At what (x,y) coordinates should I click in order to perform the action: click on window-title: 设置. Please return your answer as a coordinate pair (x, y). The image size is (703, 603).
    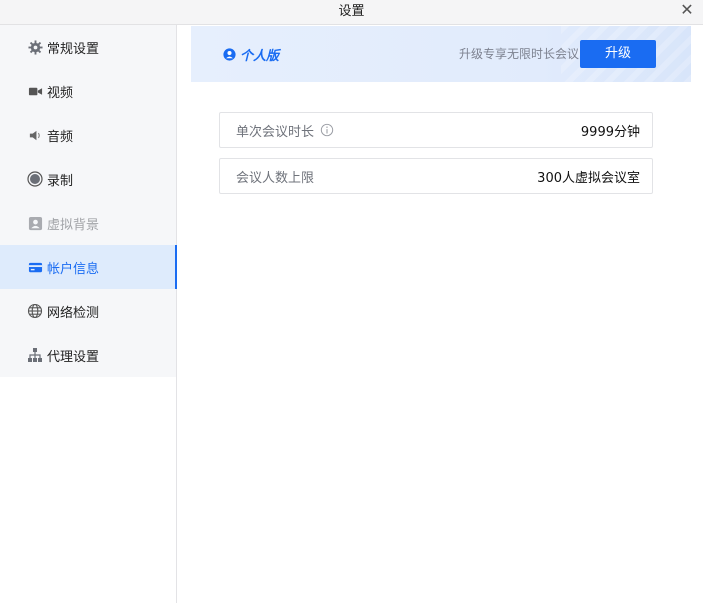
    Looking at the image, I should click on (351, 11).